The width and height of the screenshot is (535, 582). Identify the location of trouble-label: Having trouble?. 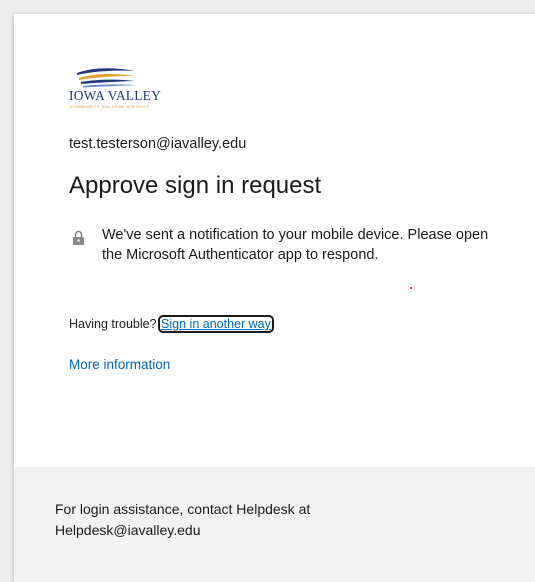
(113, 324).